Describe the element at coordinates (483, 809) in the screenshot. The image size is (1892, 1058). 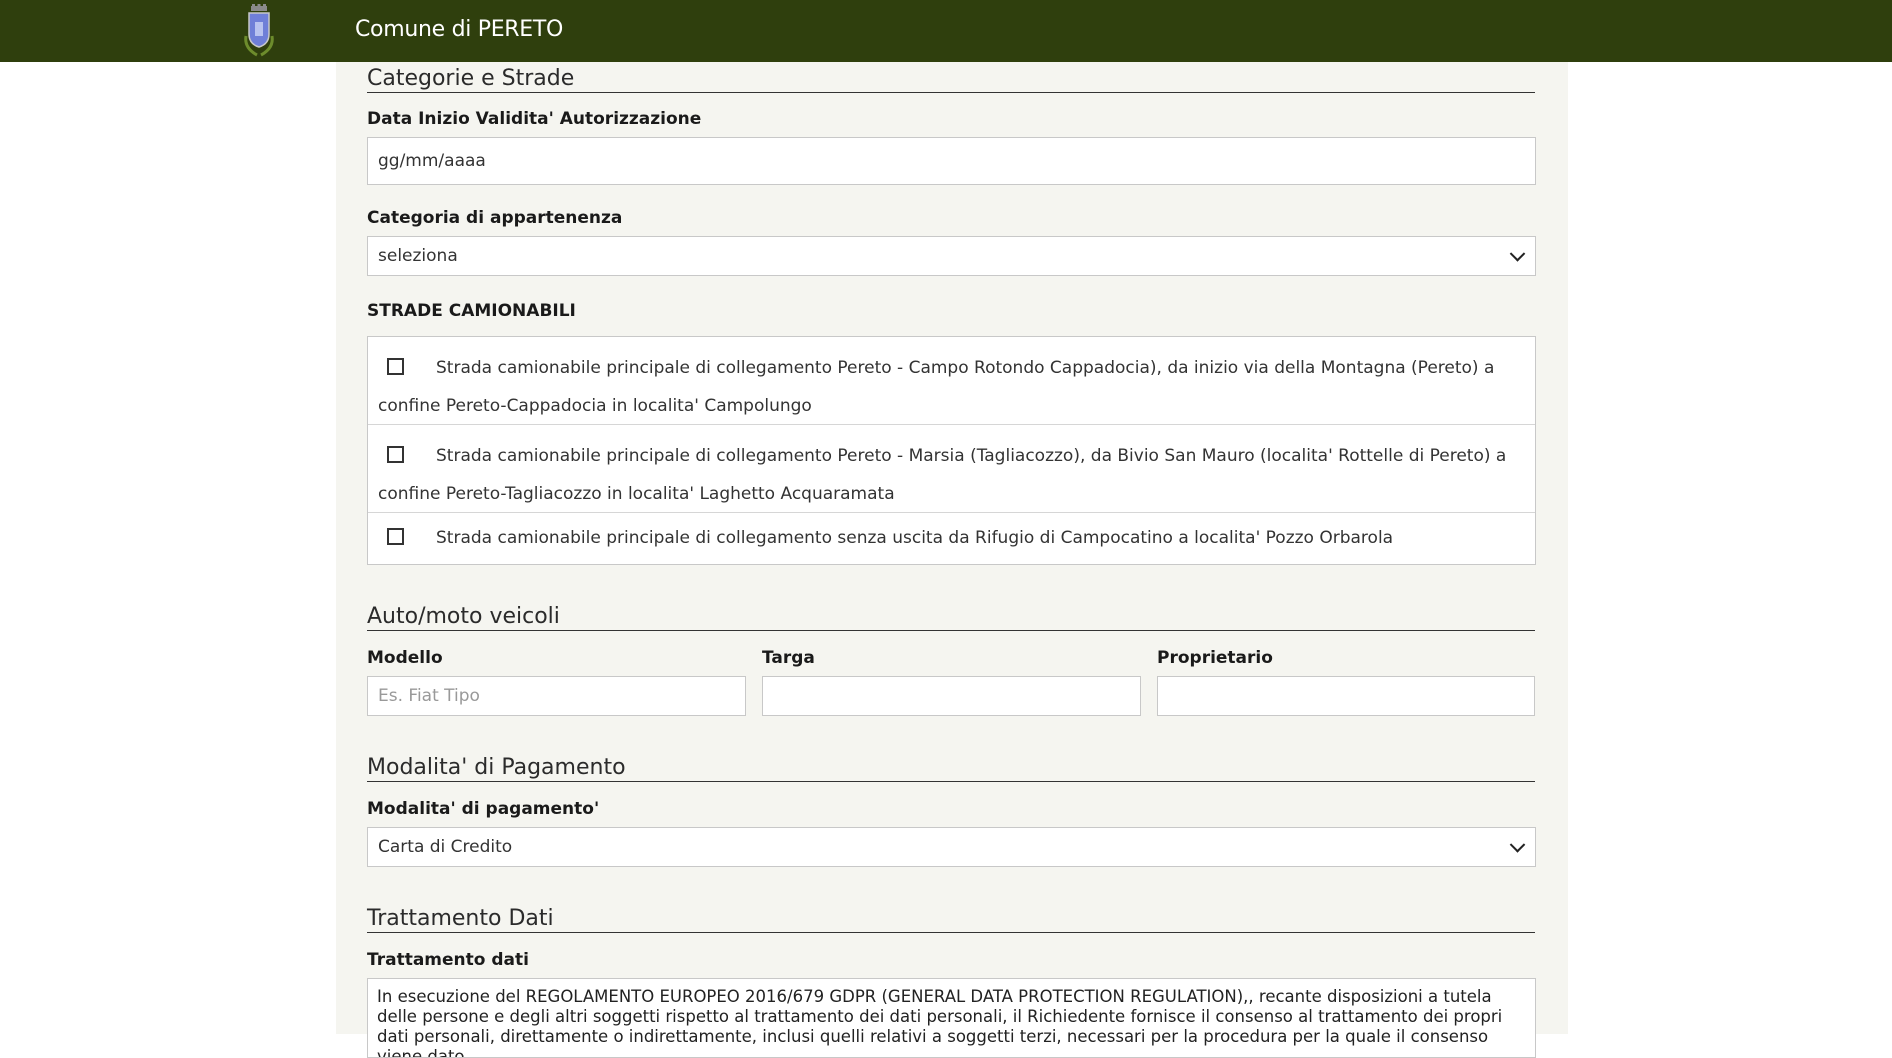
I see `pagamento-label: Modalita' di pagamento'` at that location.